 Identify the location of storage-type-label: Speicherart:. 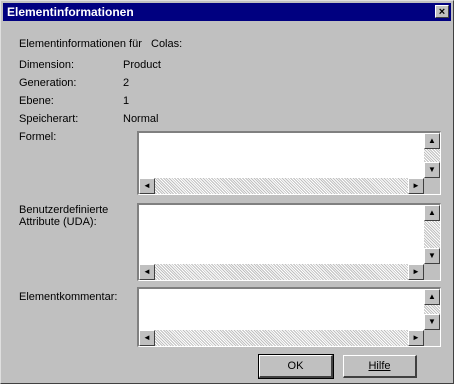
(49, 119).